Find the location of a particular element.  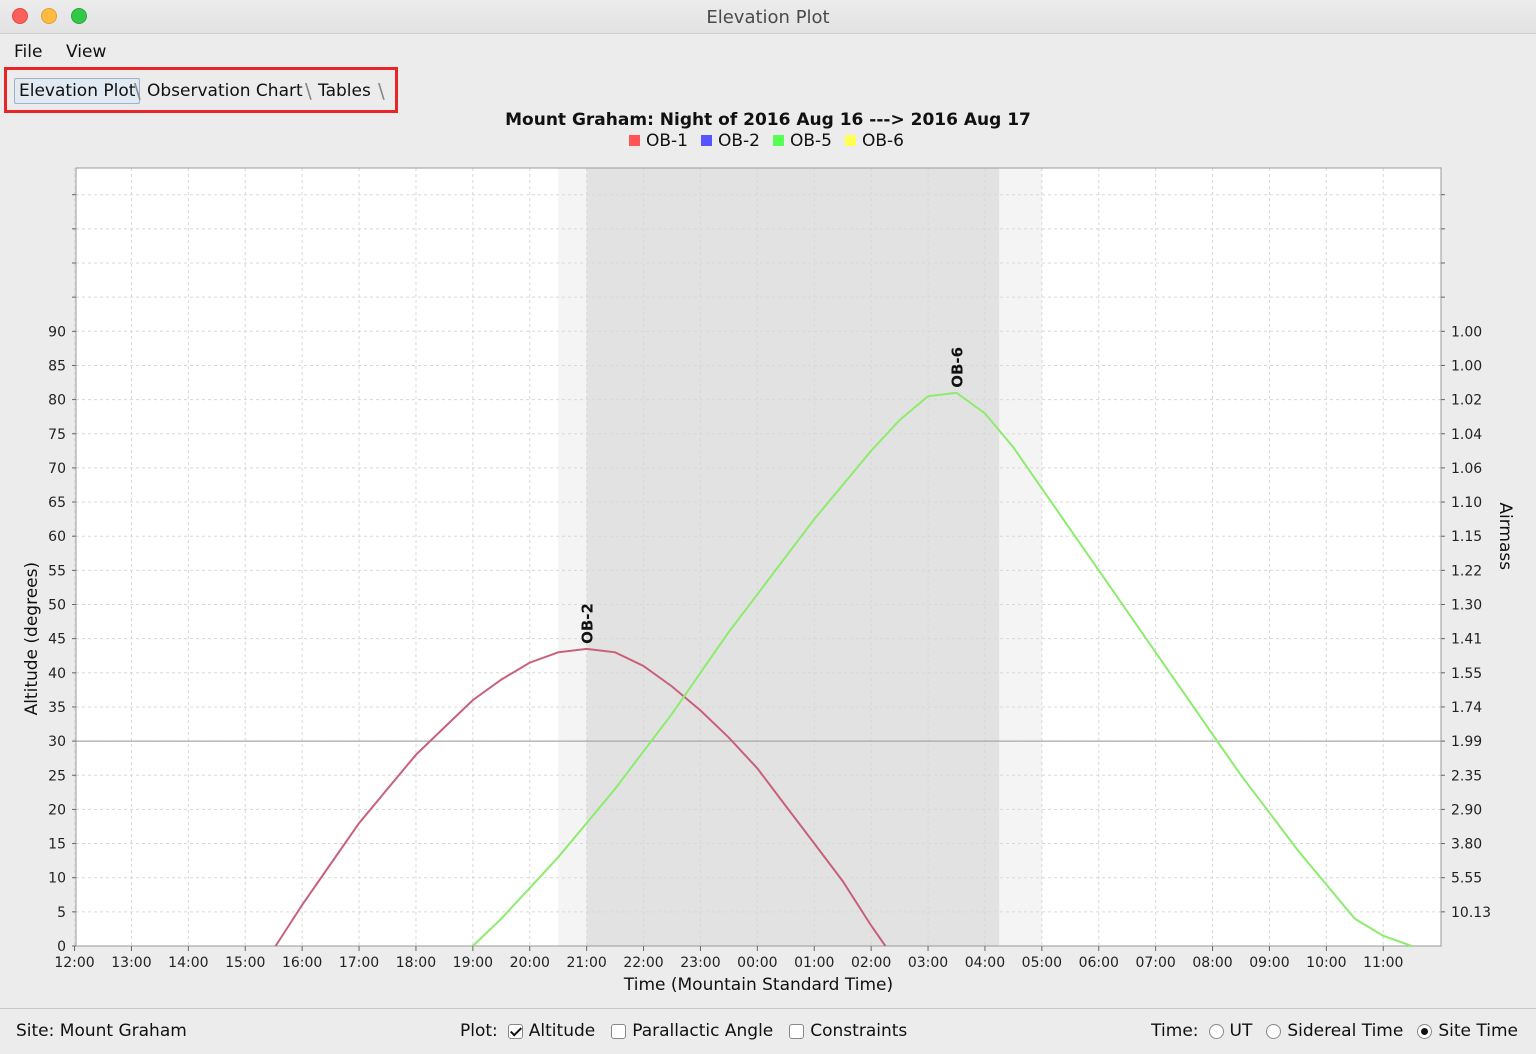

time-label: Time: is located at coordinates (1175, 1031).